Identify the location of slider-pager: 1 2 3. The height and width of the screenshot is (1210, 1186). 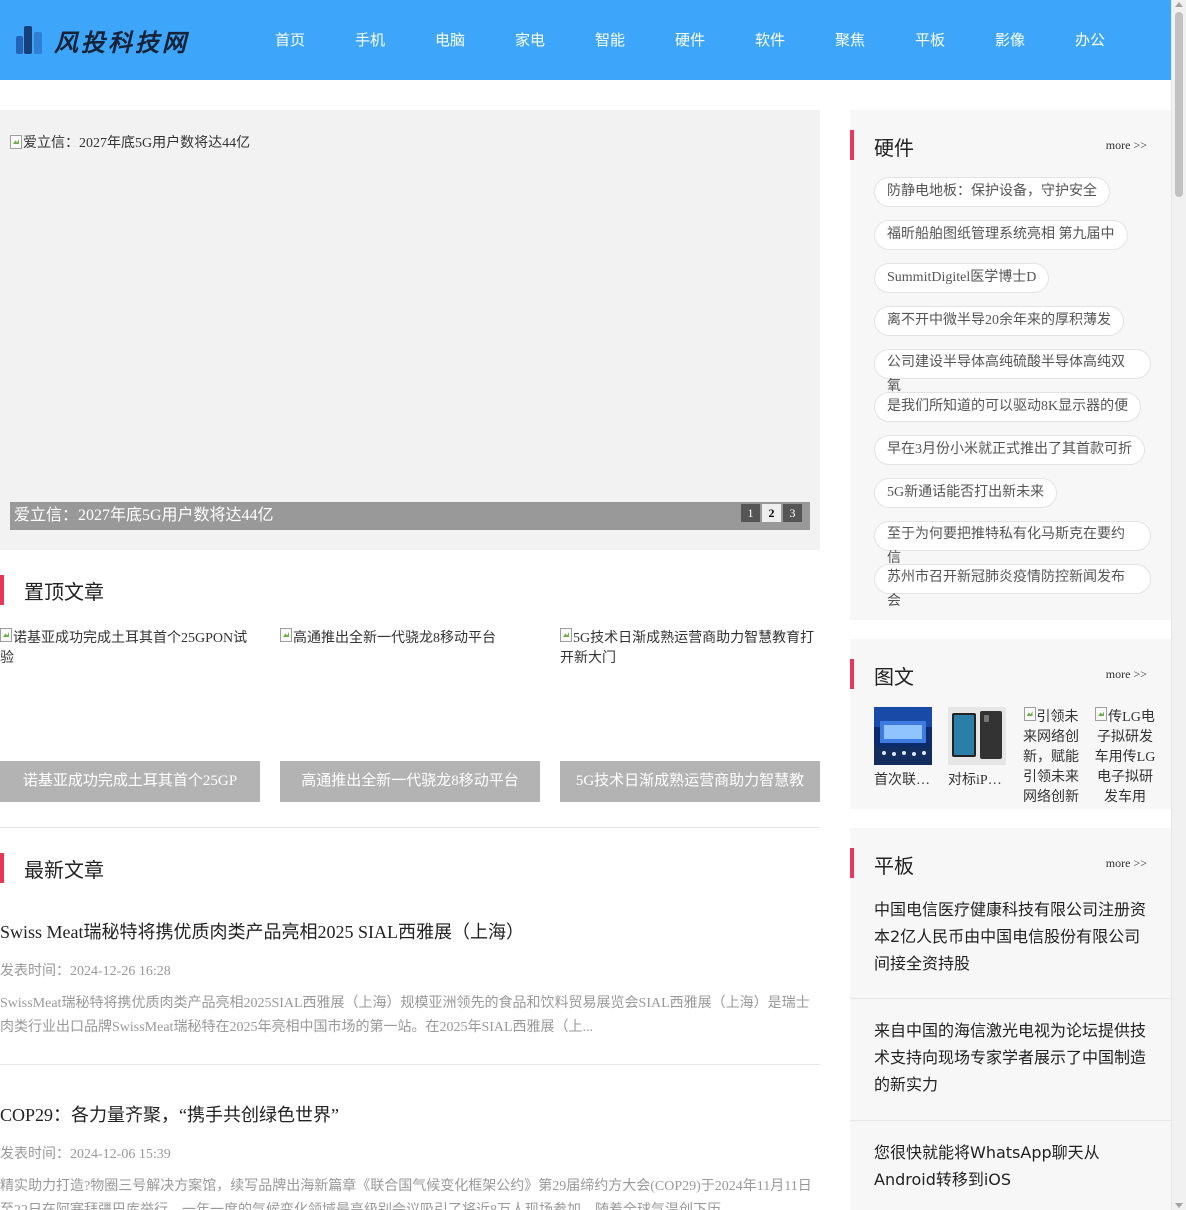
(771, 513).